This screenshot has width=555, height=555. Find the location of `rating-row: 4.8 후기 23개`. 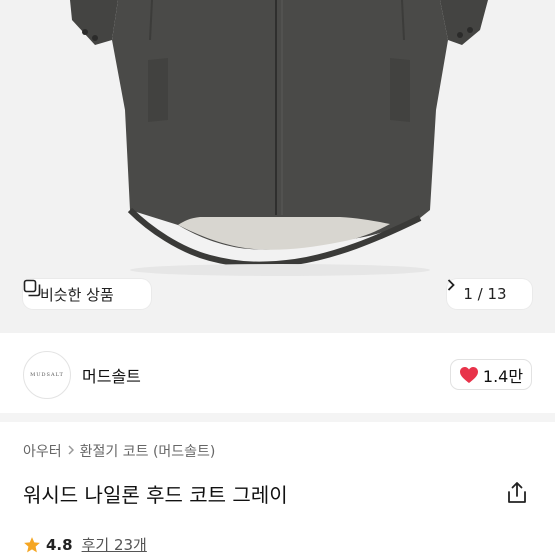

rating-row: 4.8 후기 23개 is located at coordinates (85, 544).